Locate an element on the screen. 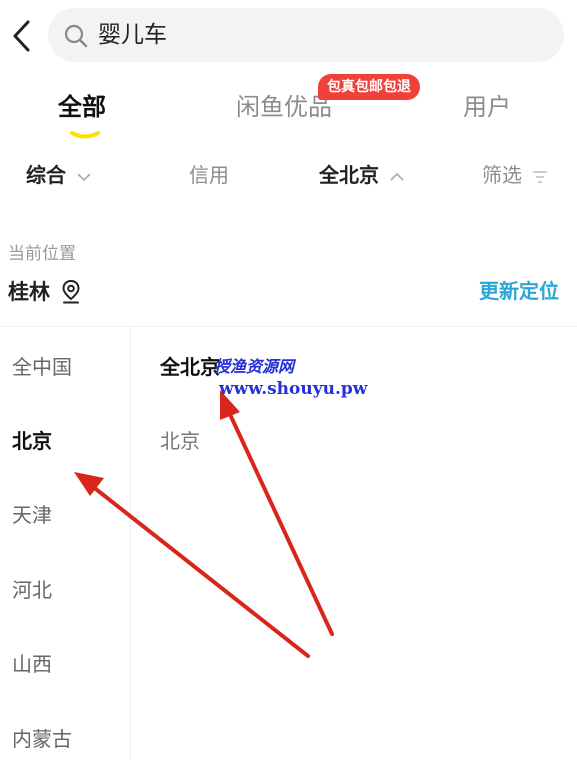  arrow-to-all-beijing is located at coordinates (277, 513).